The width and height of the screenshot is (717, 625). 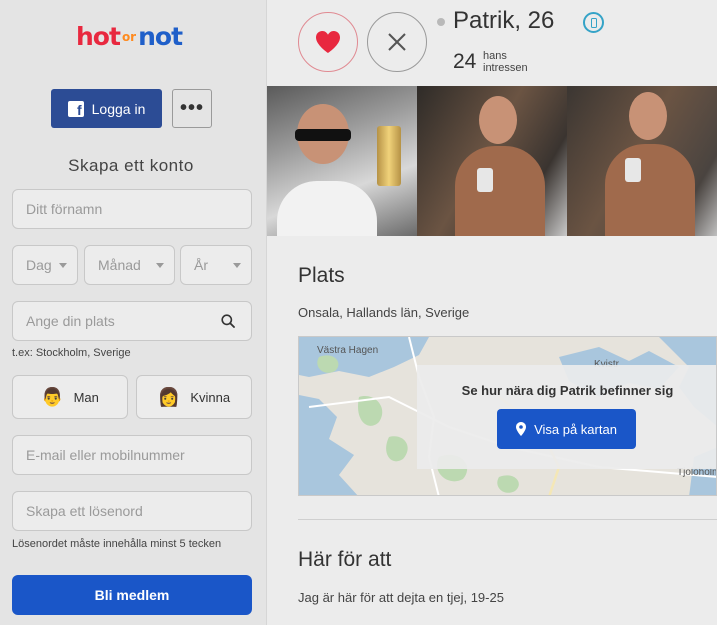 What do you see at coordinates (201, 265) in the screenshot?
I see `birth-year-label: År` at bounding box center [201, 265].